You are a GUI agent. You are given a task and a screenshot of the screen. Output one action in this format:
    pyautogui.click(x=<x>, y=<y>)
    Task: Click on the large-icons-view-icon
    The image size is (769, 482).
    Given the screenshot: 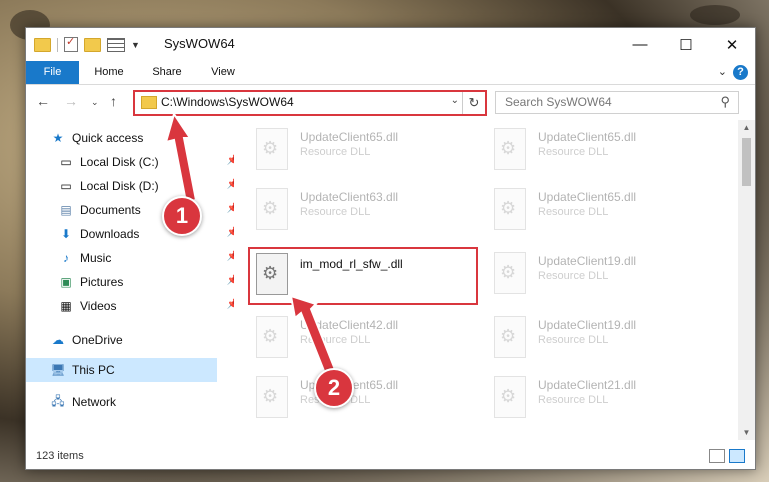 What is the action you would take?
    pyautogui.click(x=737, y=456)
    